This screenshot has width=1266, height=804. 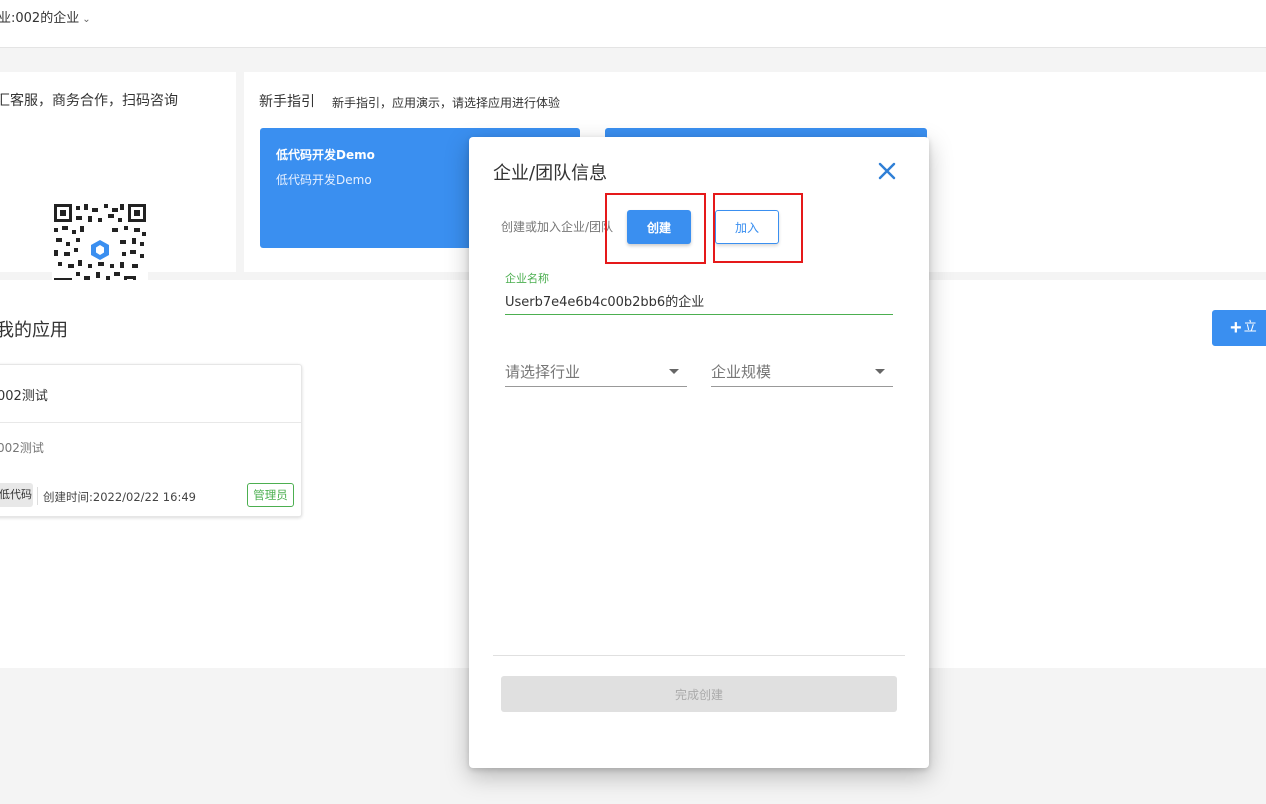 I want to click on industry-placeholder: 请选择行业, so click(x=543, y=372).